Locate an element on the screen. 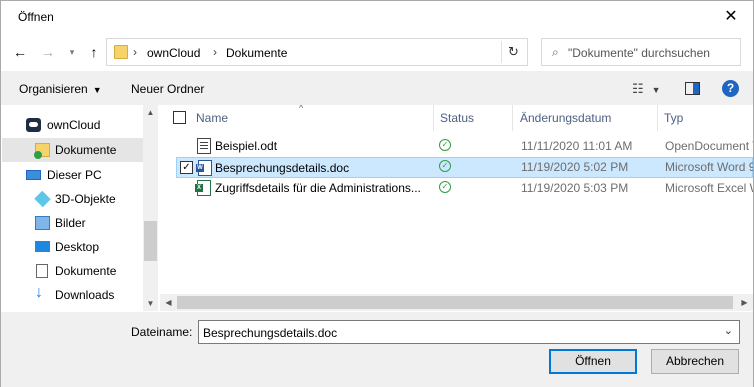 The height and width of the screenshot is (387, 754). breadcrumb-owncloud: ownCloud is located at coordinates (173, 53).